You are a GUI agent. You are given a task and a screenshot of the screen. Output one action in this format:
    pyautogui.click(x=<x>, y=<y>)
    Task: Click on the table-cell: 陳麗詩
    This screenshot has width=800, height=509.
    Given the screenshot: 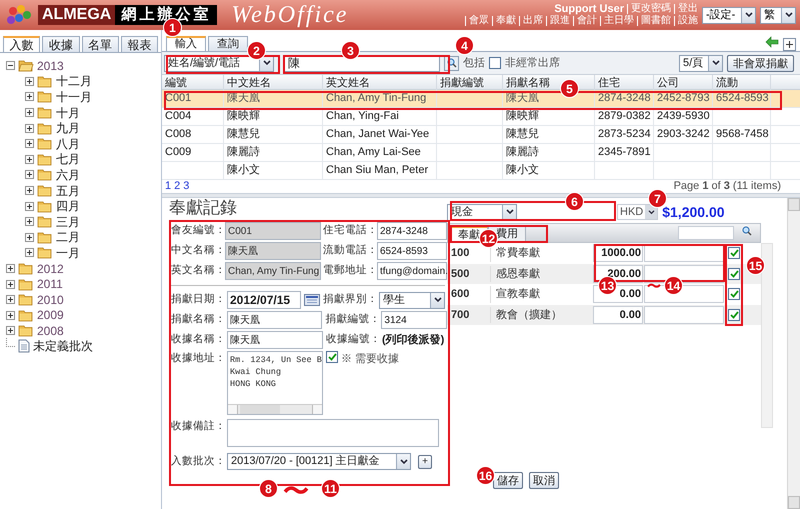 What is the action you would take?
    pyautogui.click(x=273, y=152)
    